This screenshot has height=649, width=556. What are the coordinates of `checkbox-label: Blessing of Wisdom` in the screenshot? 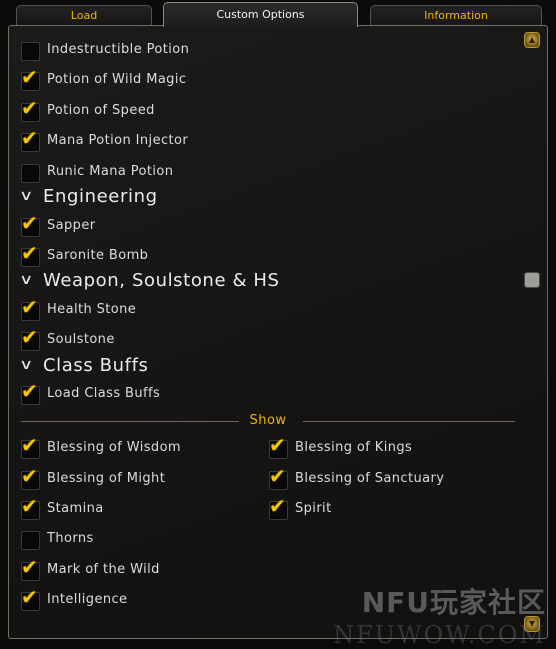 It's located at (114, 447).